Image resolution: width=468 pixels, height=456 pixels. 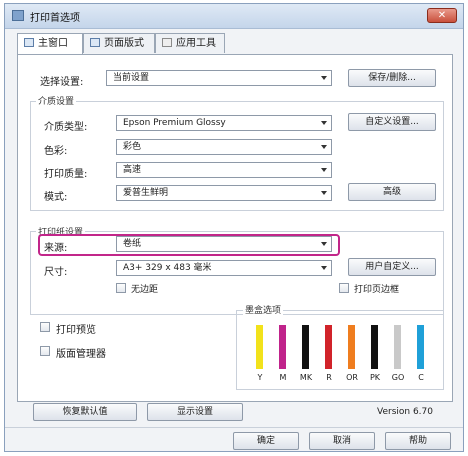 I want to click on ink-bar-m, so click(x=282, y=347).